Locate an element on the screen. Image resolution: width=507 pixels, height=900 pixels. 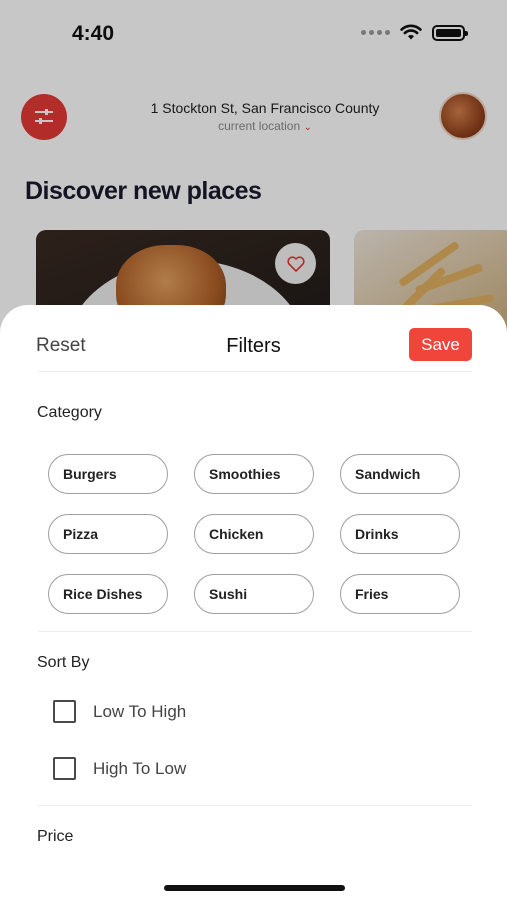
sort-by-label: Sort By is located at coordinates (63, 662).